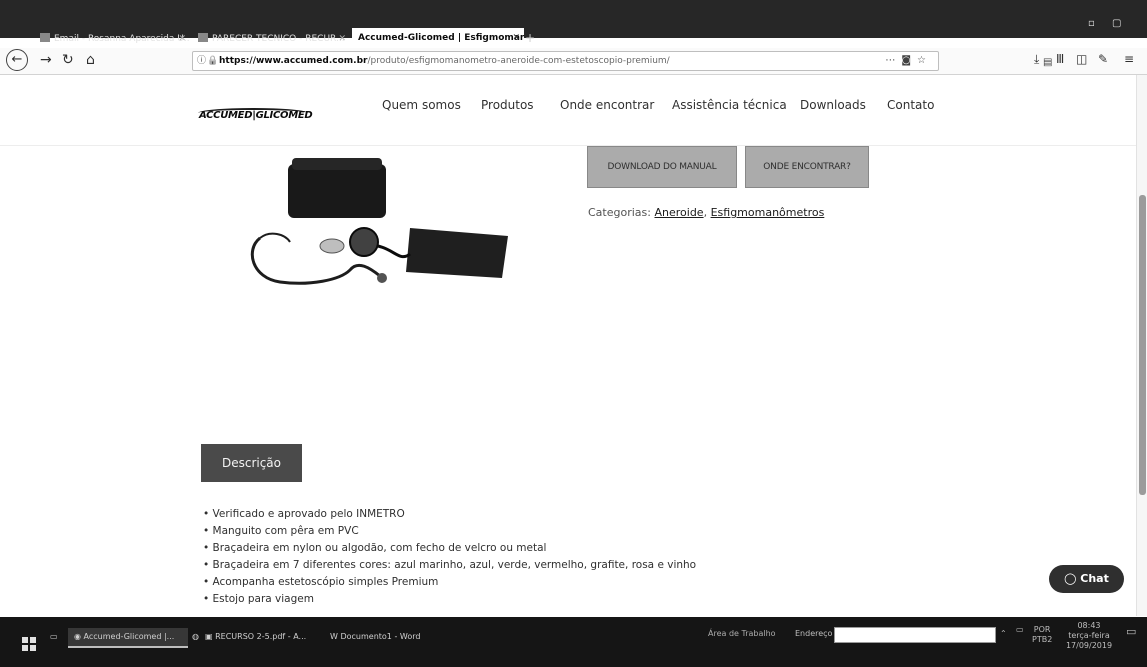  I want to click on clock-date: 17/09/2019, so click(1089, 645).